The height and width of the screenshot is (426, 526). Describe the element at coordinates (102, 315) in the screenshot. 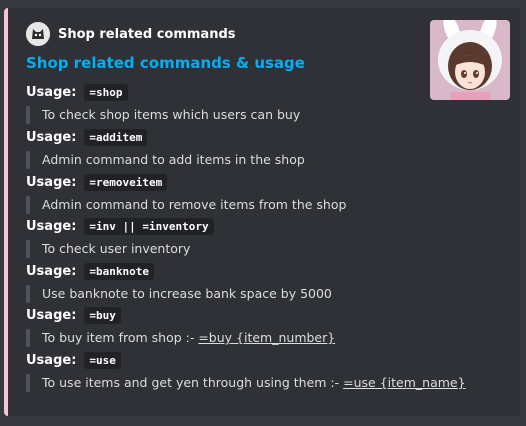

I see `command-code: =buy` at that location.